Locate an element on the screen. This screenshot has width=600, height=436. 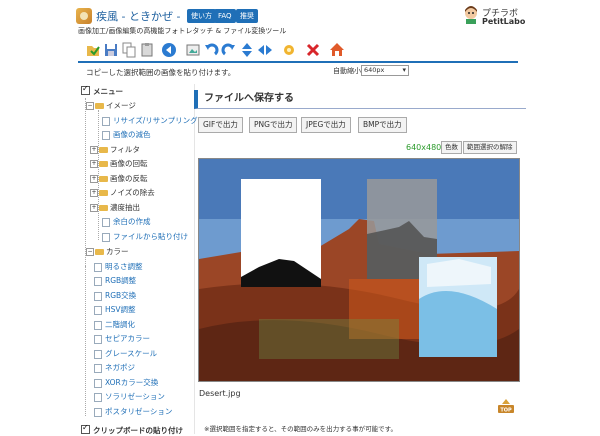
app-subtitle: 画像加工/画像編集の高機能フォトレタッチ & ファイル変換ツール is located at coordinates (182, 31).